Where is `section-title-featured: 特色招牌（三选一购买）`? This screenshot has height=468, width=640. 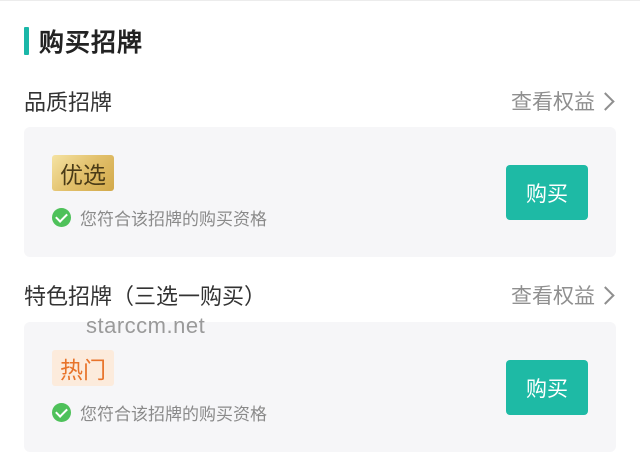
section-title-featured: 特色招牌（三选一购买） is located at coordinates (145, 297).